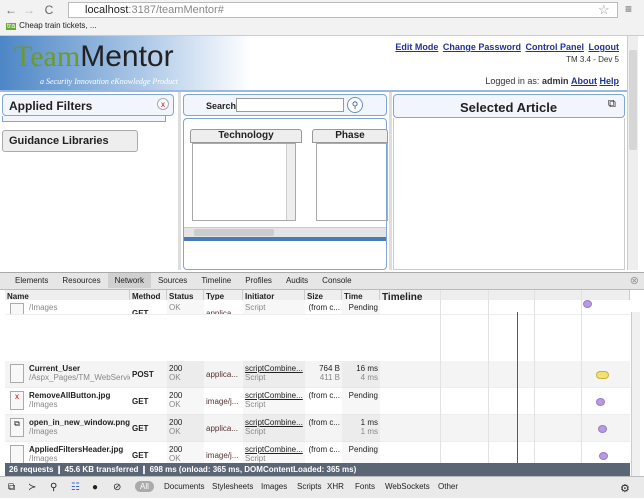 The width and height of the screenshot is (644, 499). What do you see at coordinates (365, 486) in the screenshot?
I see `filter-fonts: Fonts` at bounding box center [365, 486].